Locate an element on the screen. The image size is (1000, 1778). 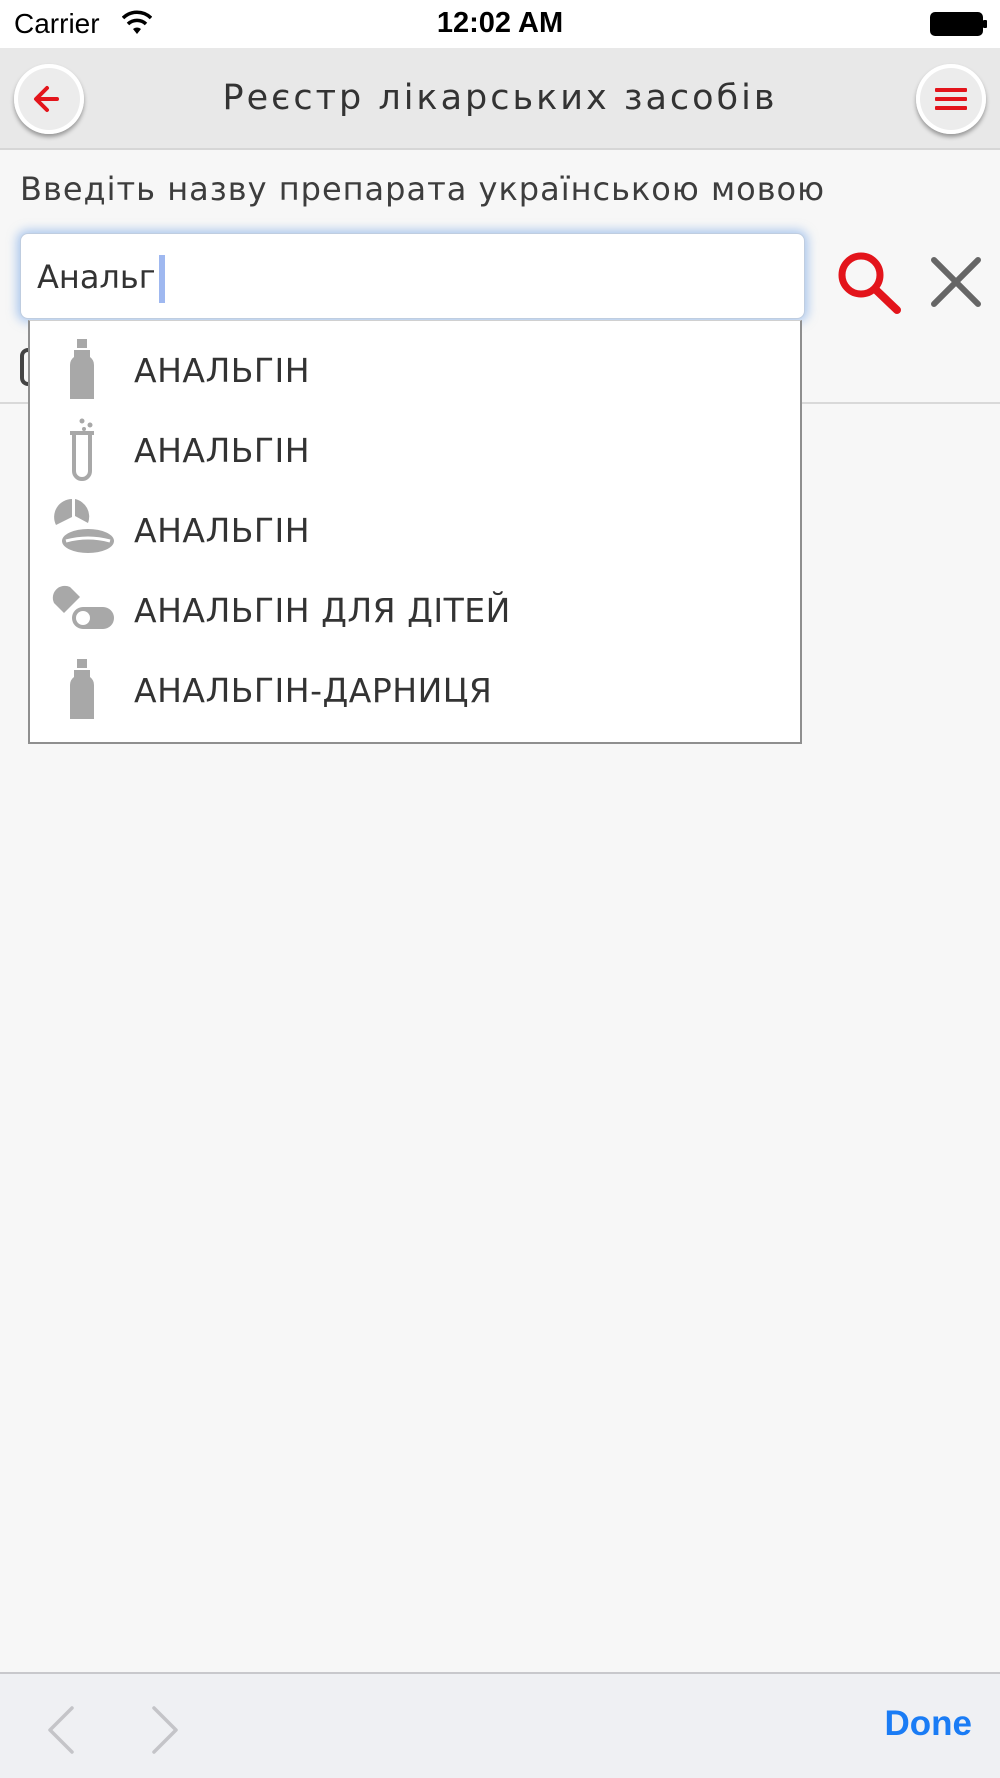
chevron-left-icon is located at coordinates (62, 1730).